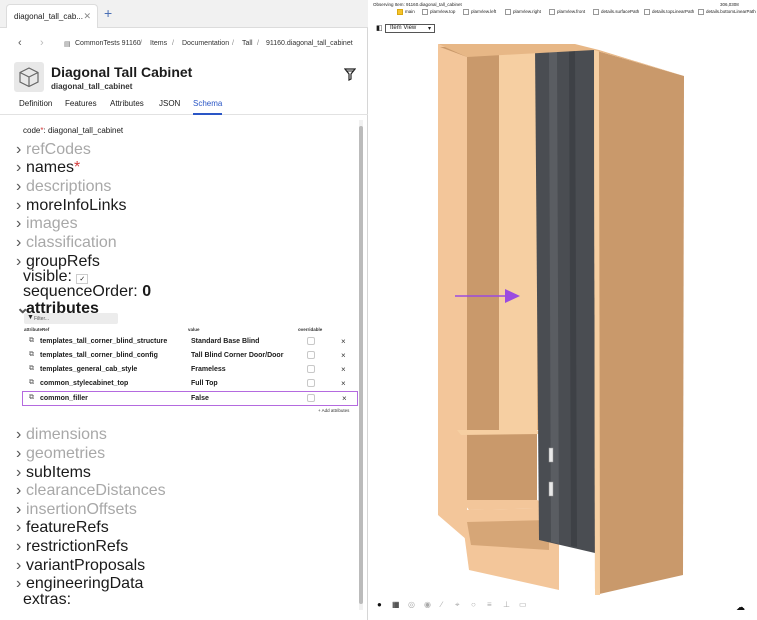 The height and width of the screenshot is (620, 757). What do you see at coordinates (225, 341) in the screenshot?
I see `attribute-value: Standard Base Blind` at bounding box center [225, 341].